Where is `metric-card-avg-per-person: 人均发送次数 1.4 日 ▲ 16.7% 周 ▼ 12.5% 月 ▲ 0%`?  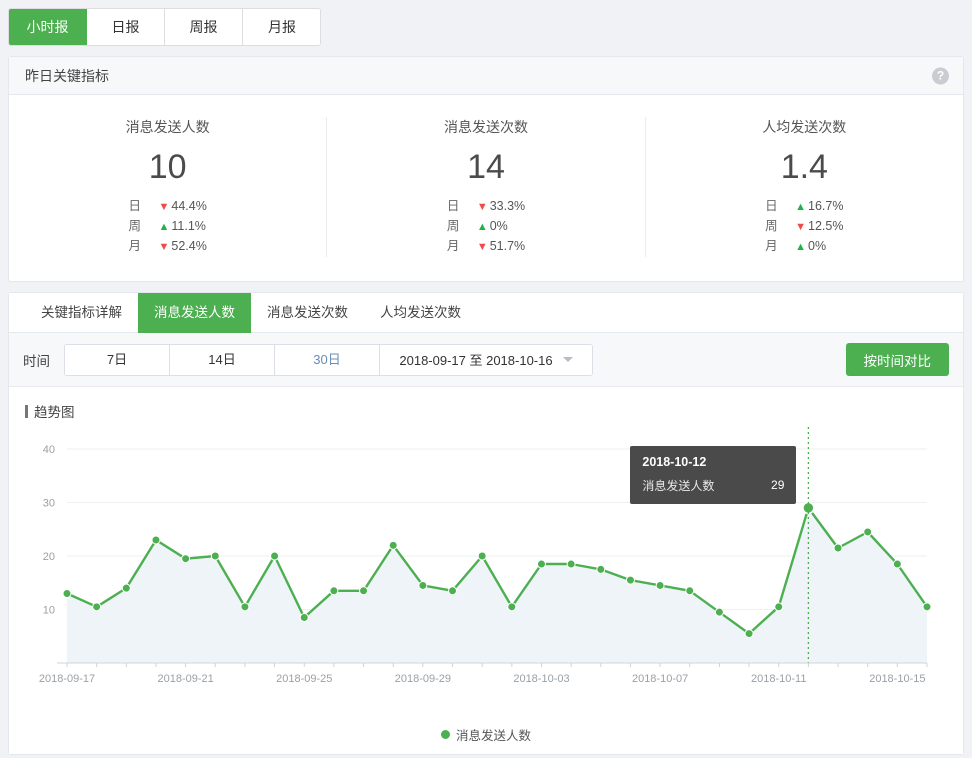 metric-card-avg-per-person: 人均发送次数 1.4 日 ▲ 16.7% 周 ▼ 12.5% 月 ▲ 0% is located at coordinates (804, 187).